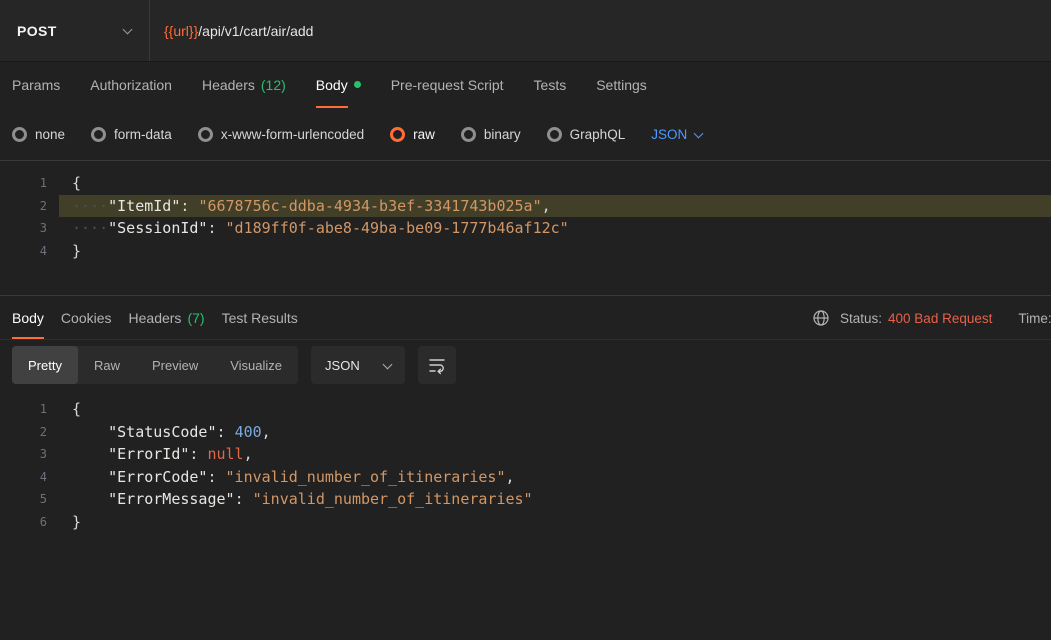 The height and width of the screenshot is (640, 1051). Describe the element at coordinates (37, 30) in the screenshot. I see `method-label: POST` at that location.